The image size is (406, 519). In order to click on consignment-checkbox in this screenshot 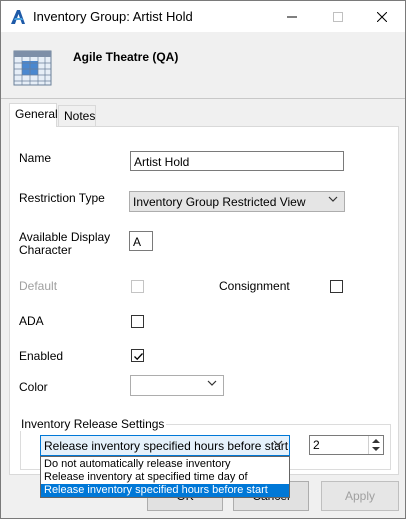, I will do `click(336, 286)`.